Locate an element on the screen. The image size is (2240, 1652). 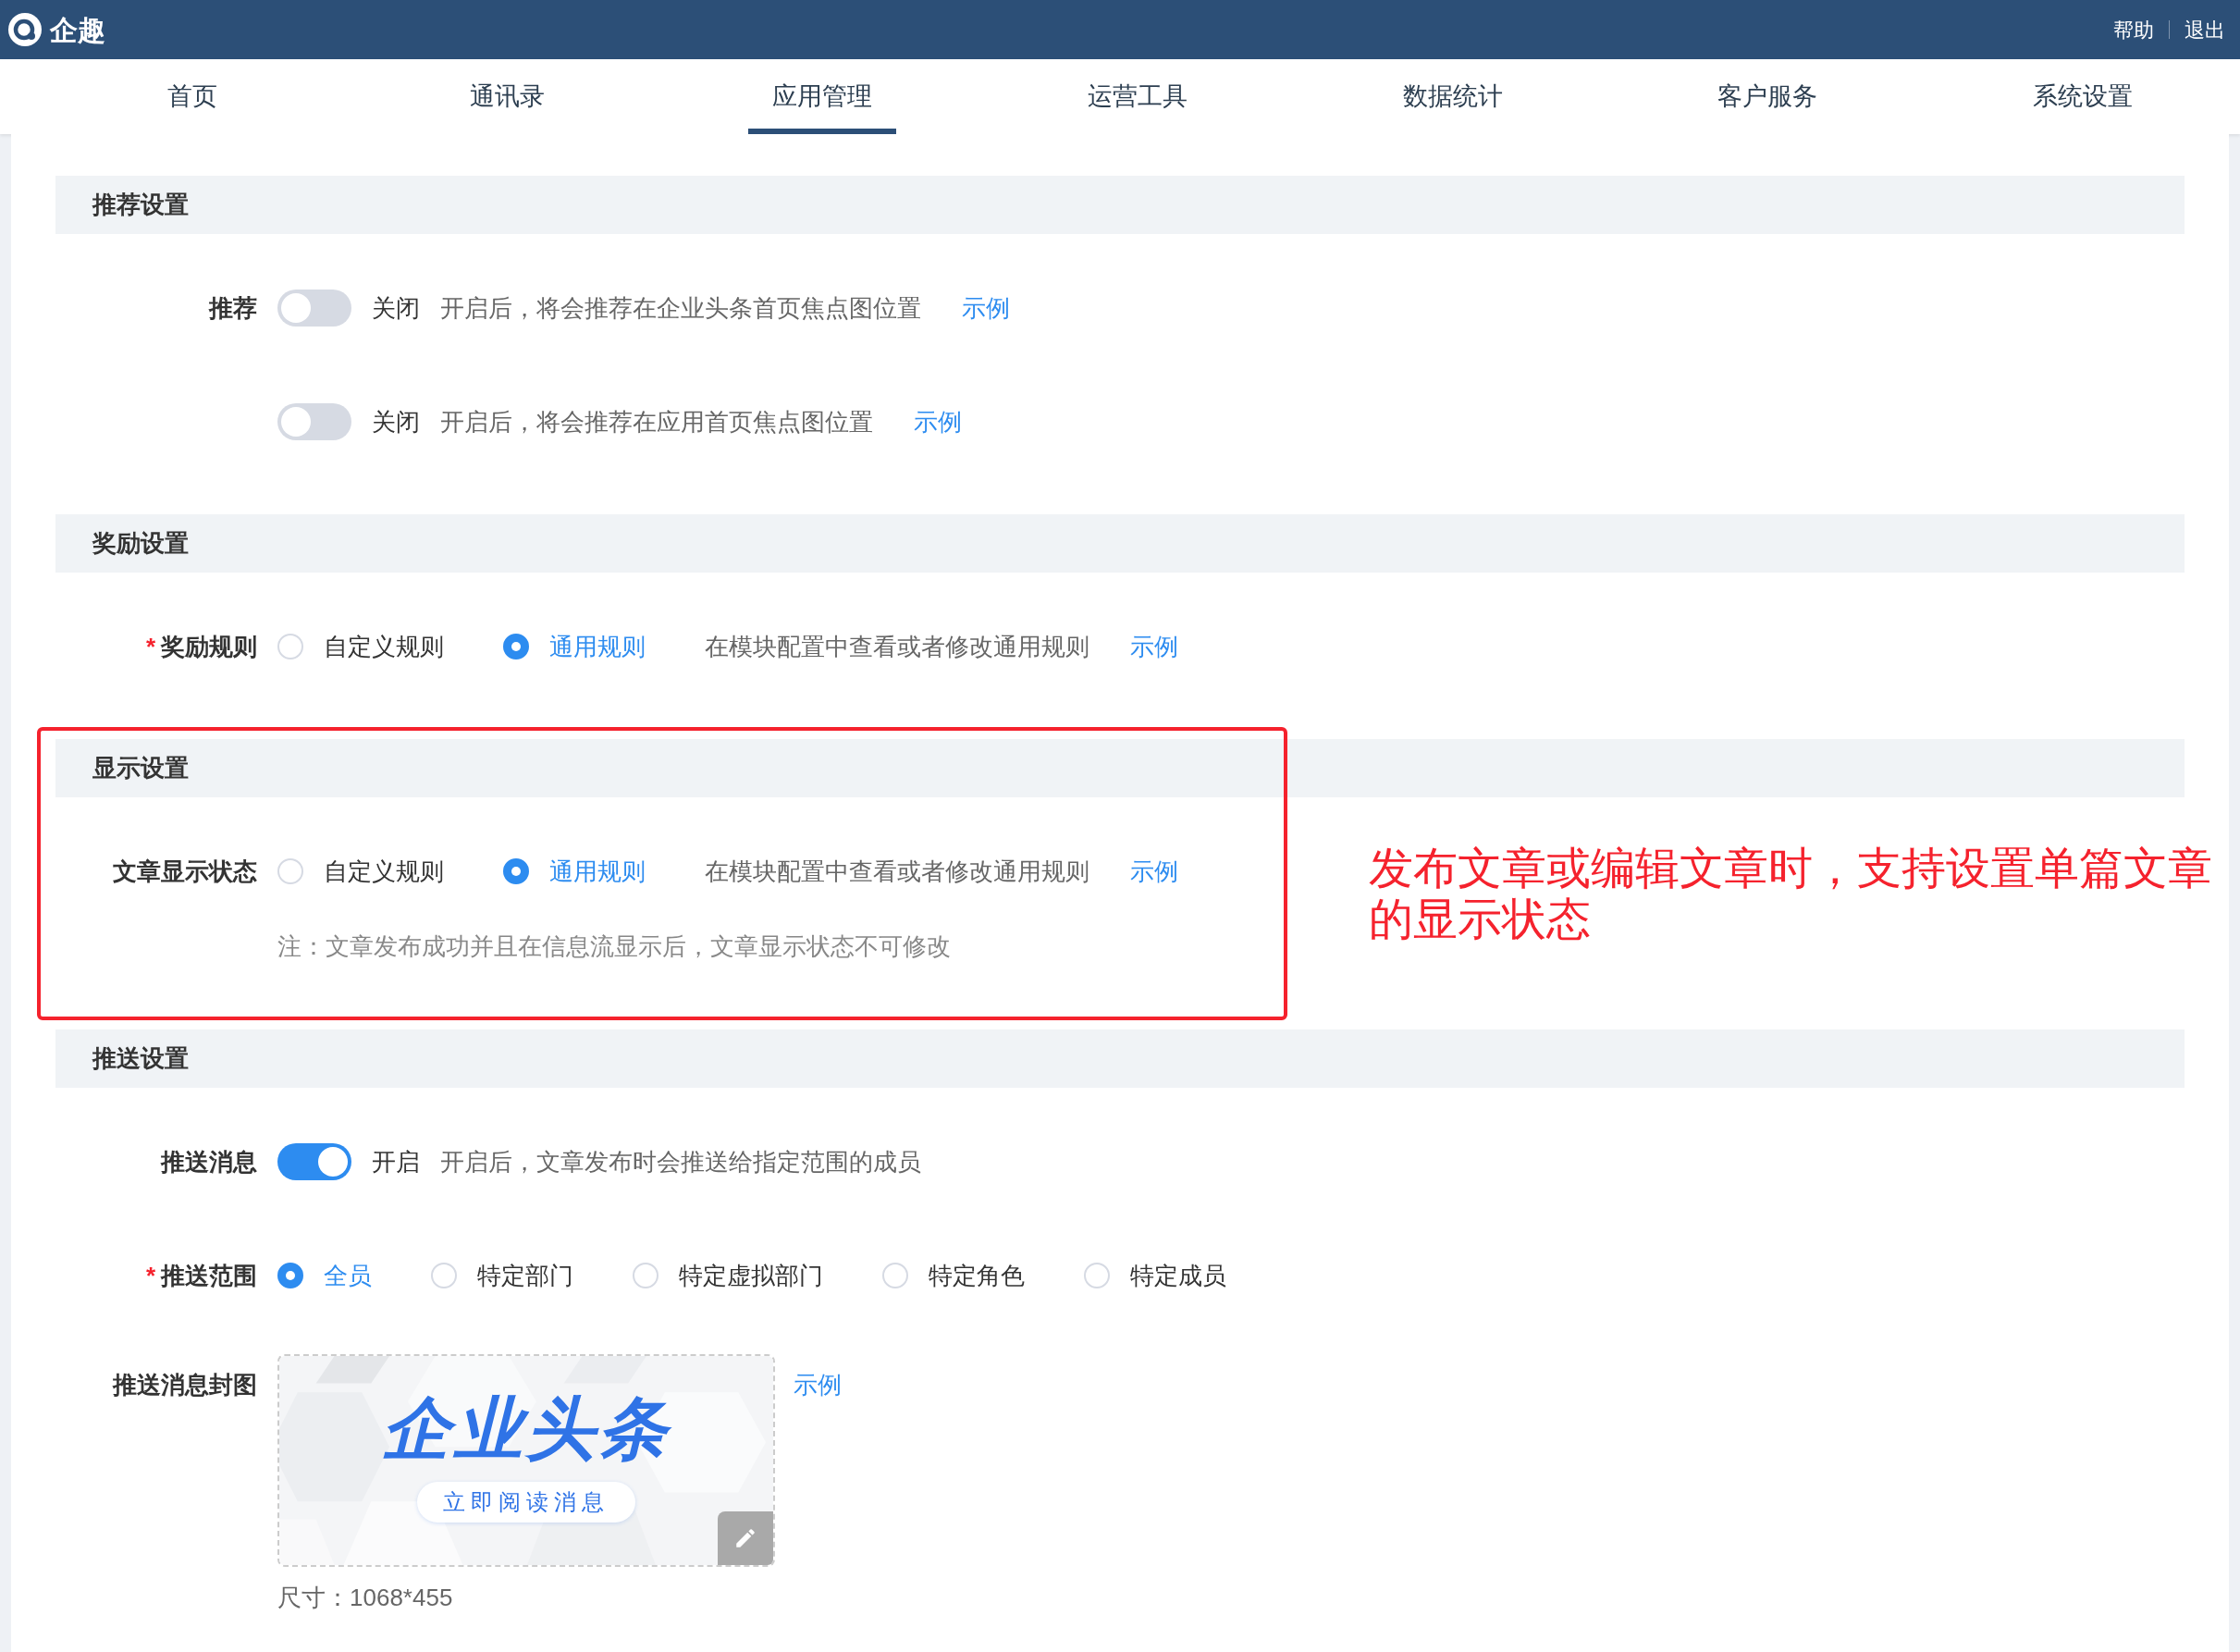
field-label: 推送消息 is located at coordinates (208, 1161).